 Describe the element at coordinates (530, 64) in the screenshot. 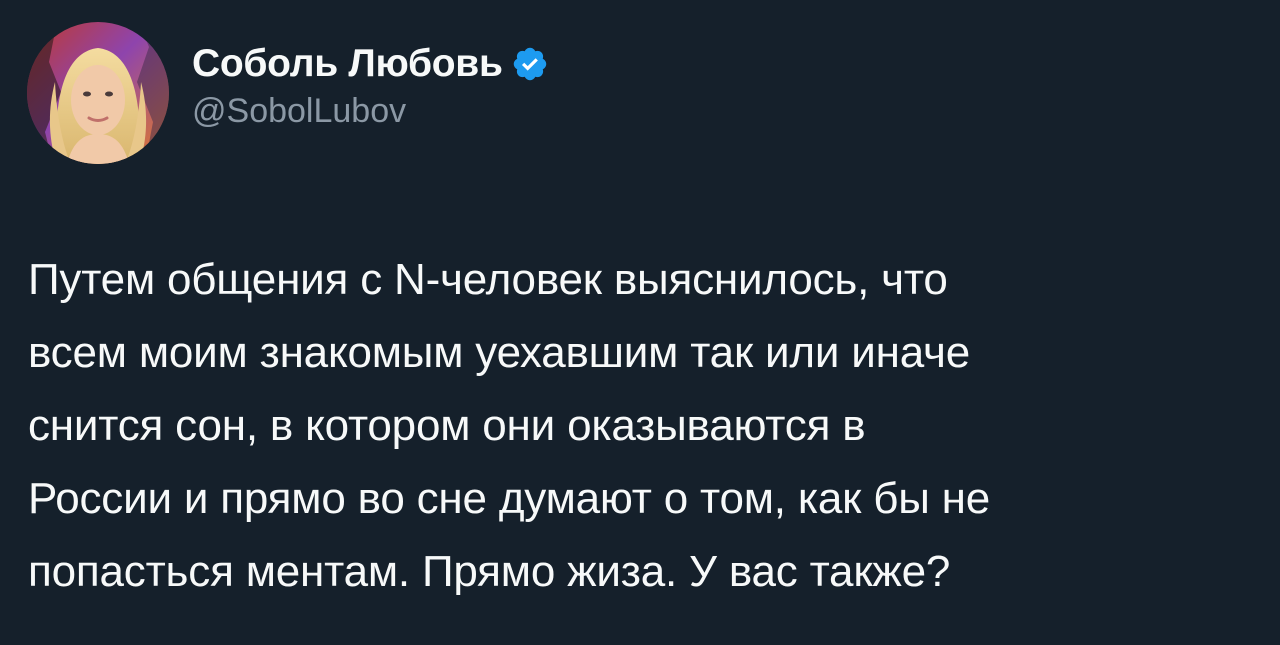

I see `verified-badge-icon` at that location.